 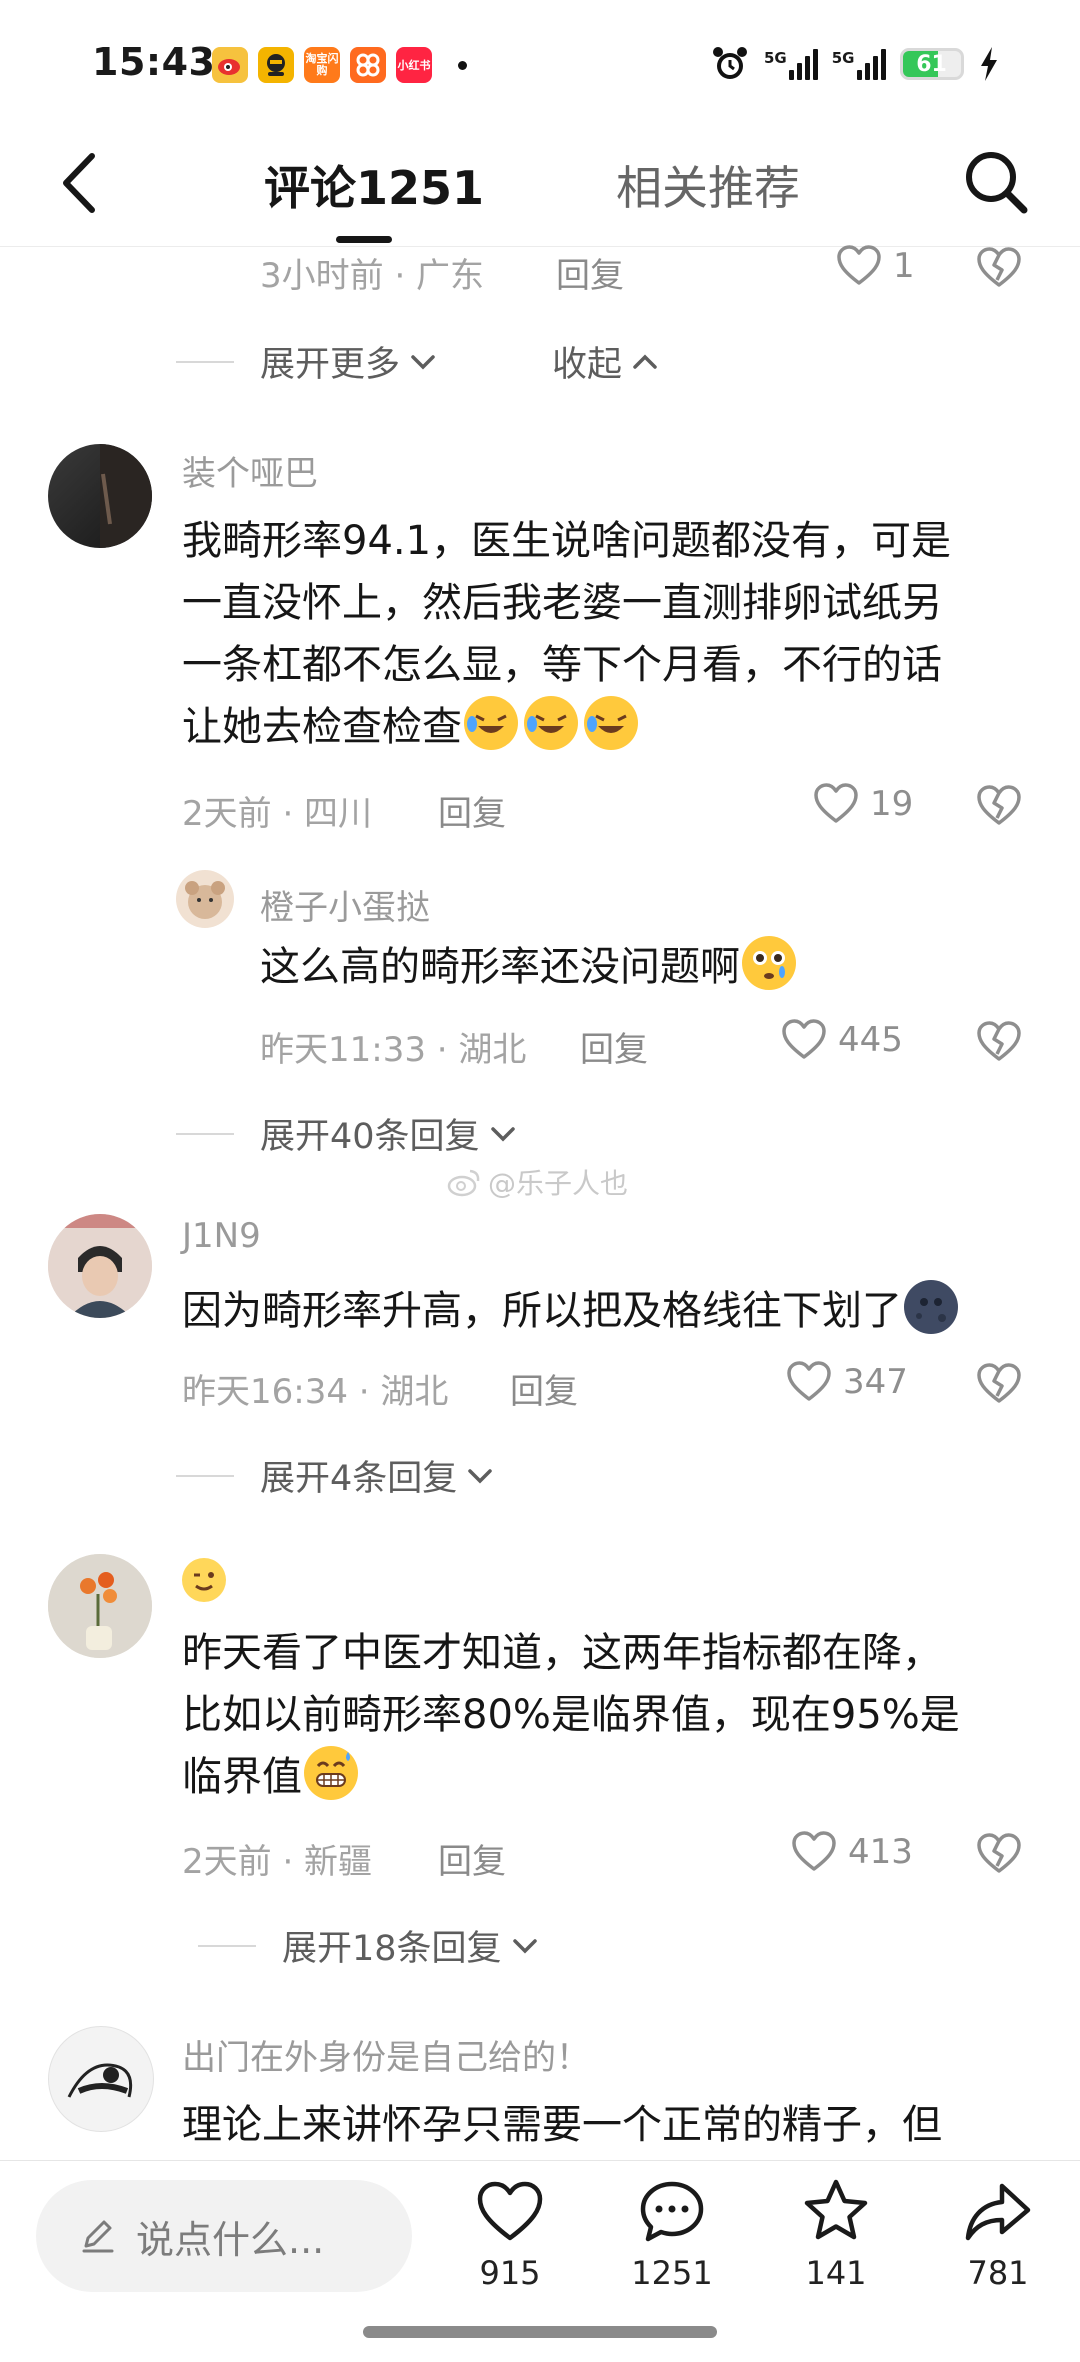 What do you see at coordinates (250, 470) in the screenshot?
I see `comment-username: 装个哑巴` at bounding box center [250, 470].